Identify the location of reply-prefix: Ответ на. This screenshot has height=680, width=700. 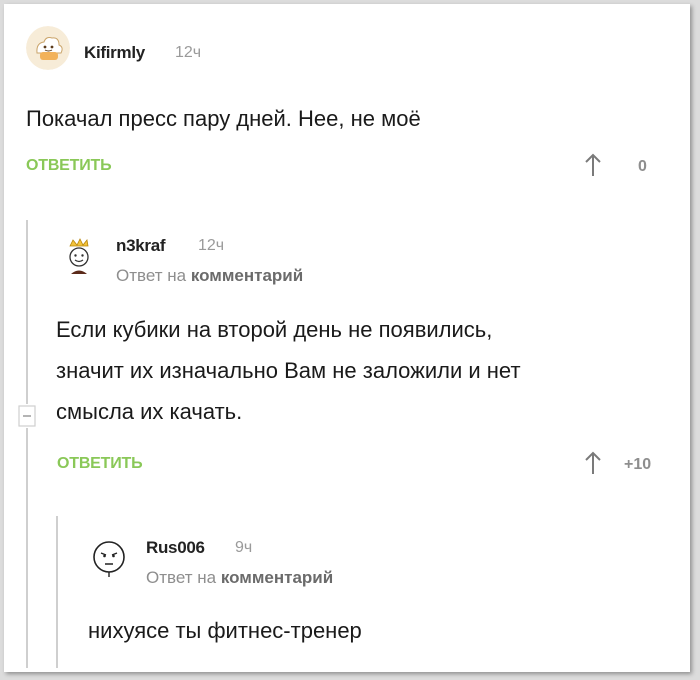
(181, 577).